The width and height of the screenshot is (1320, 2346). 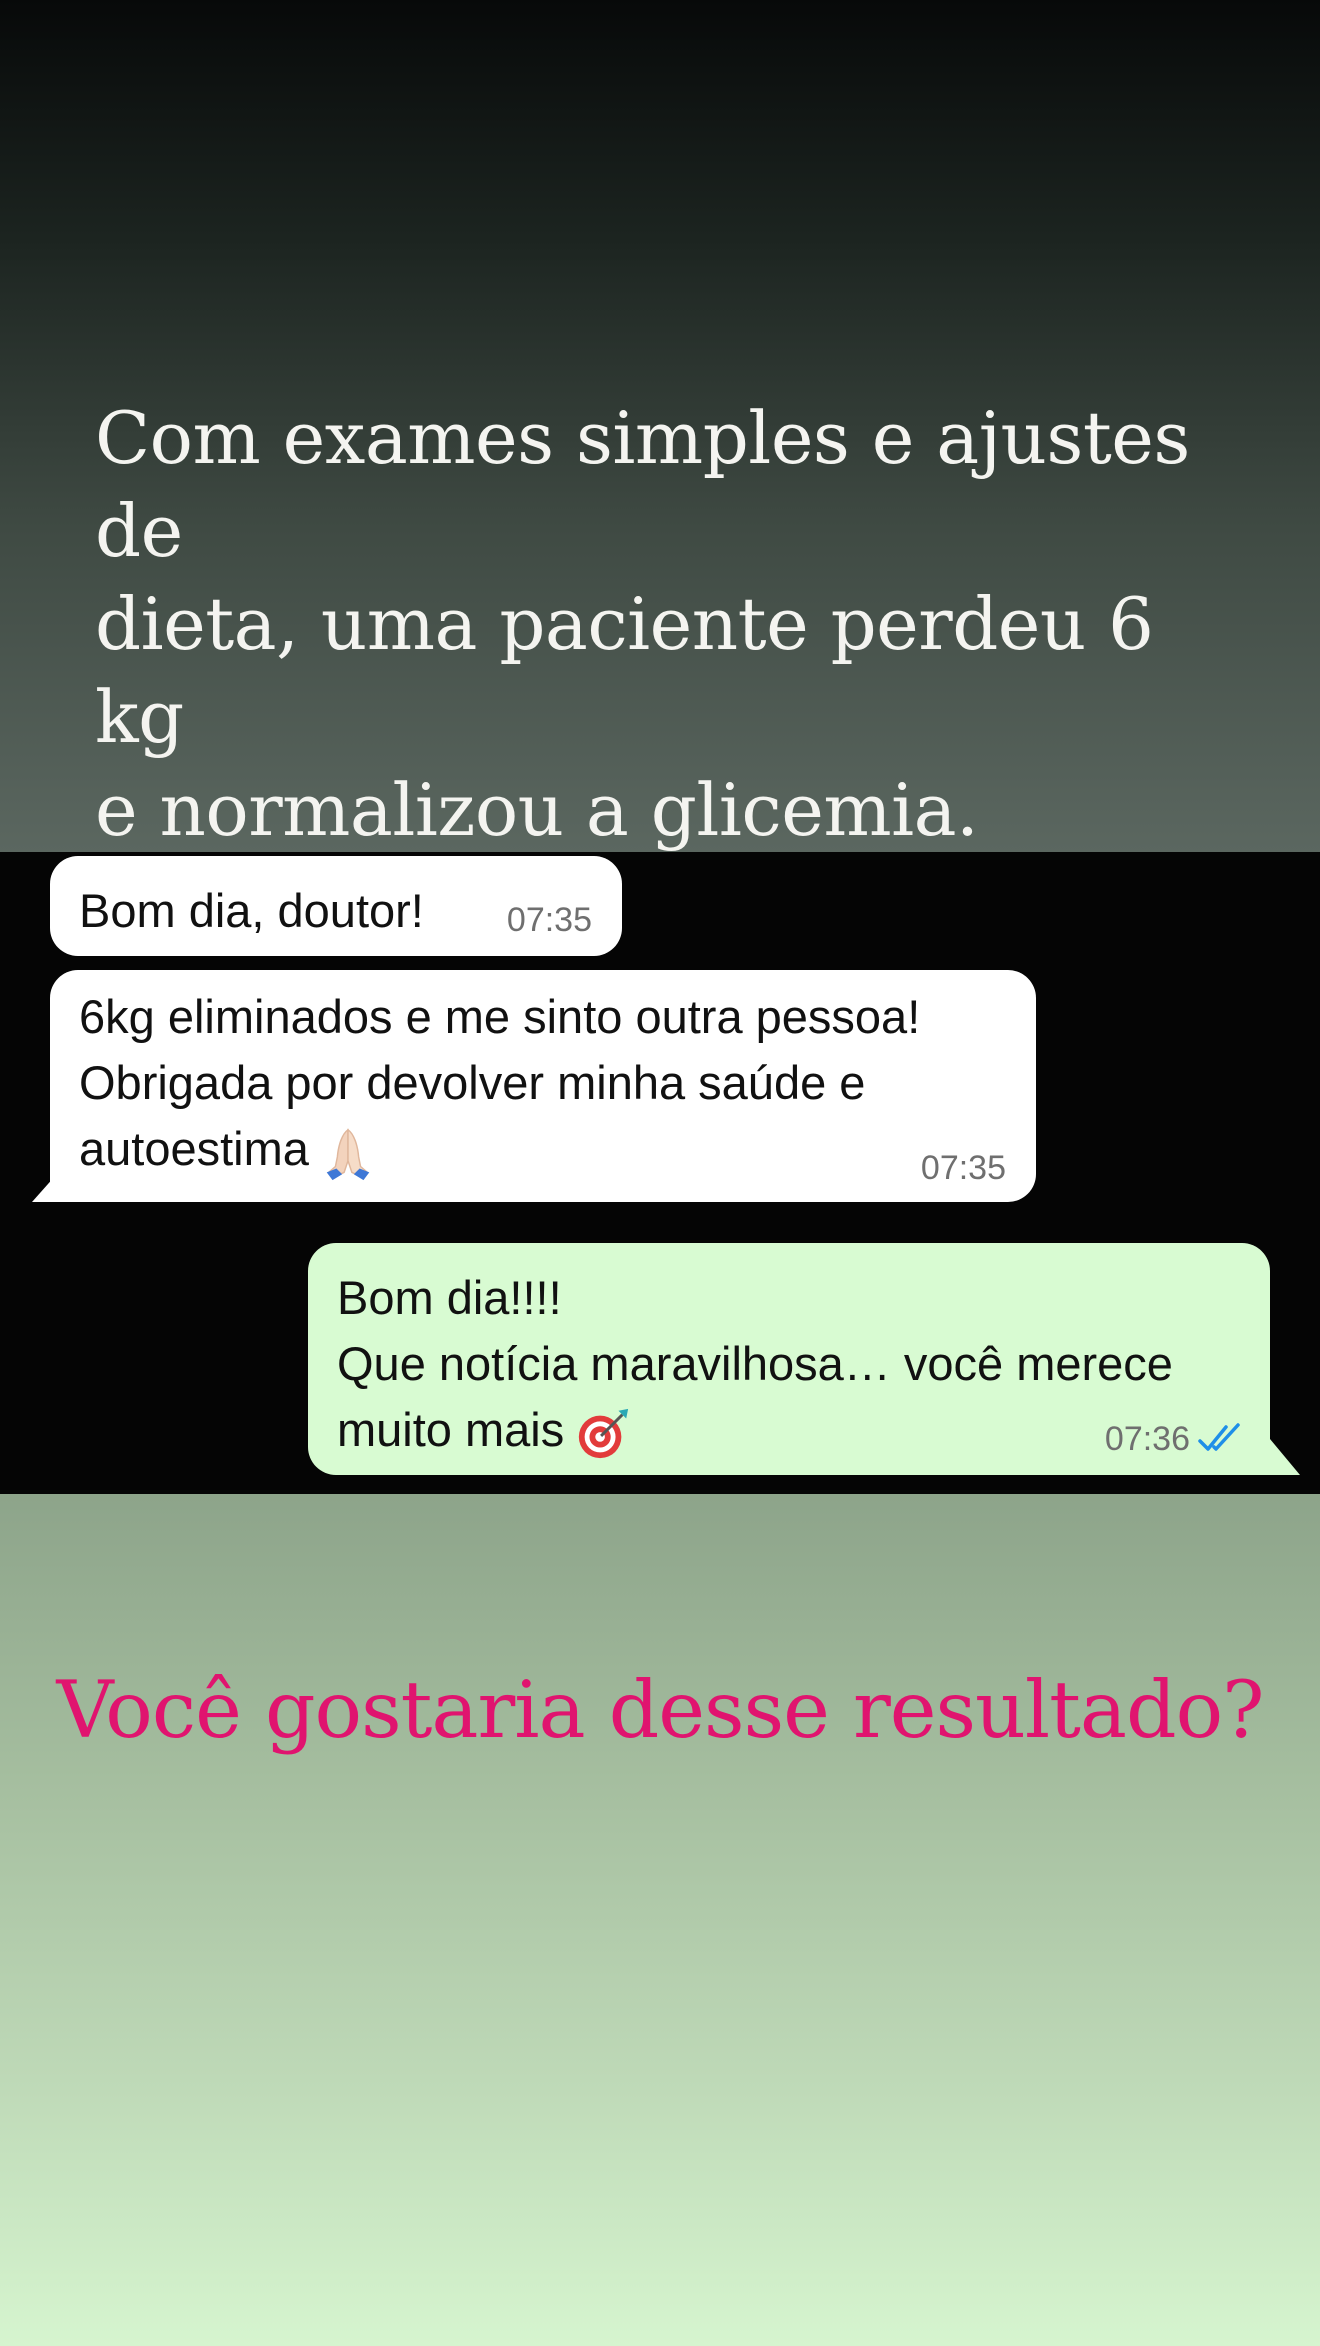 I want to click on folded-hands-icon, so click(x=348, y=1154).